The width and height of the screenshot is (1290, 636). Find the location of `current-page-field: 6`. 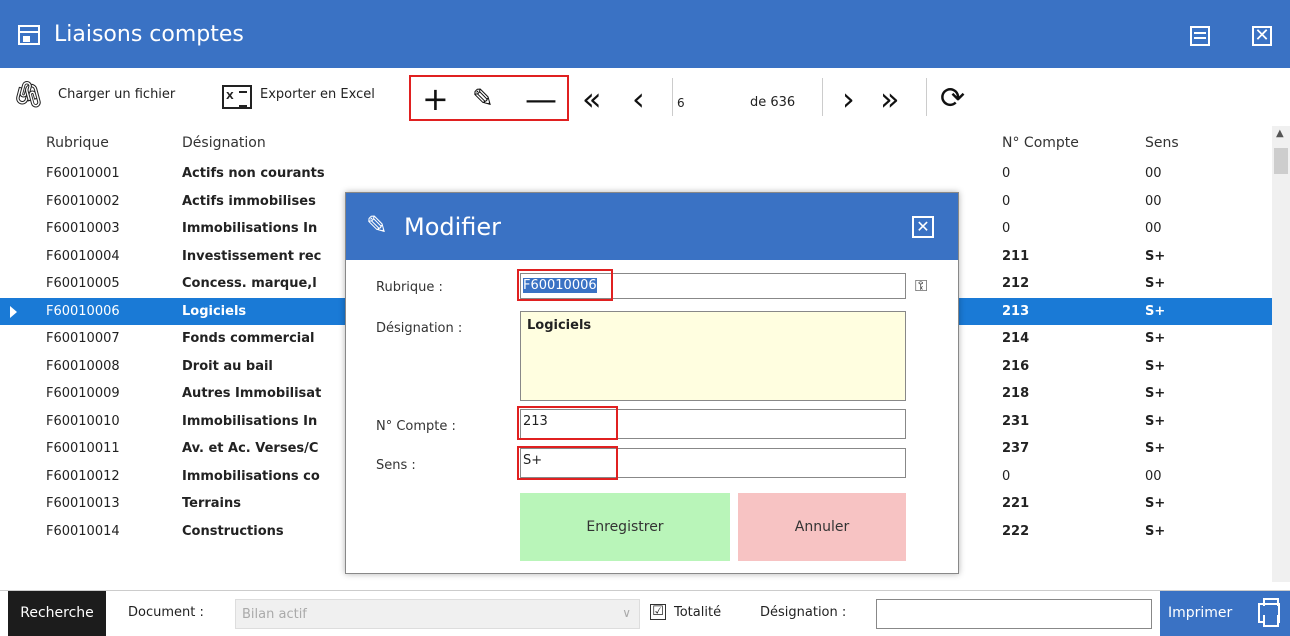

current-page-field: 6 is located at coordinates (681, 103).